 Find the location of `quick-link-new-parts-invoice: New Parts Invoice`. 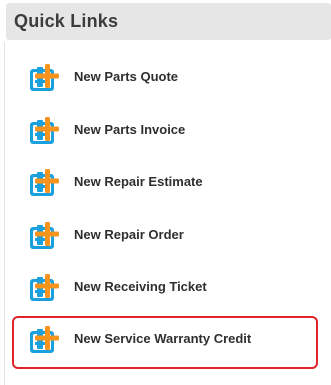

quick-link-new-parts-invoice: New Parts Invoice is located at coordinates (165, 131).